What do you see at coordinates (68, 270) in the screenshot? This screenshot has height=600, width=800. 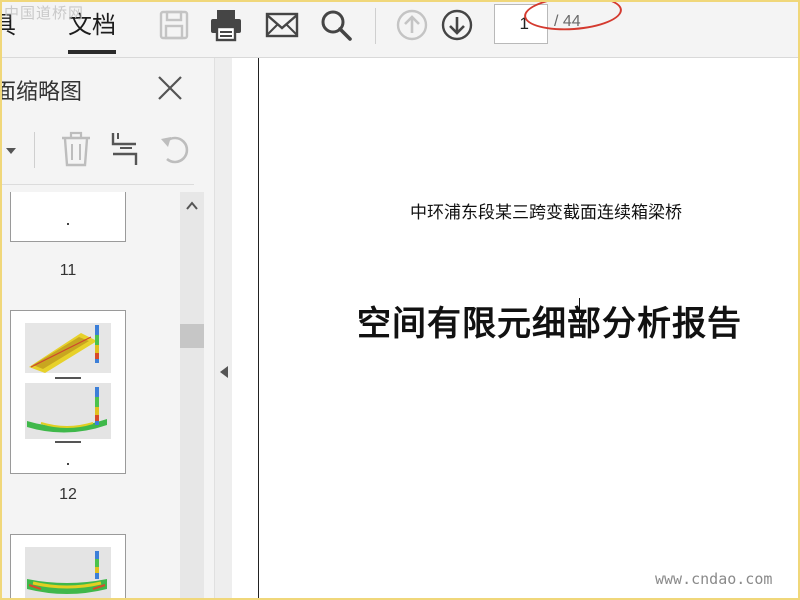 I see `thumbnail-page-number: 11` at bounding box center [68, 270].